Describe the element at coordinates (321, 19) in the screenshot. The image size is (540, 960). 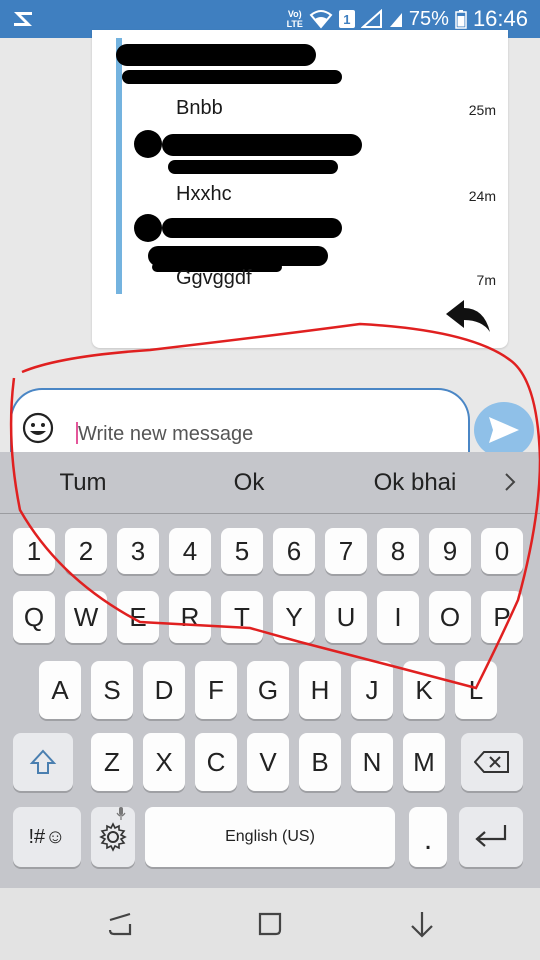
I see `wifi-icon` at that location.